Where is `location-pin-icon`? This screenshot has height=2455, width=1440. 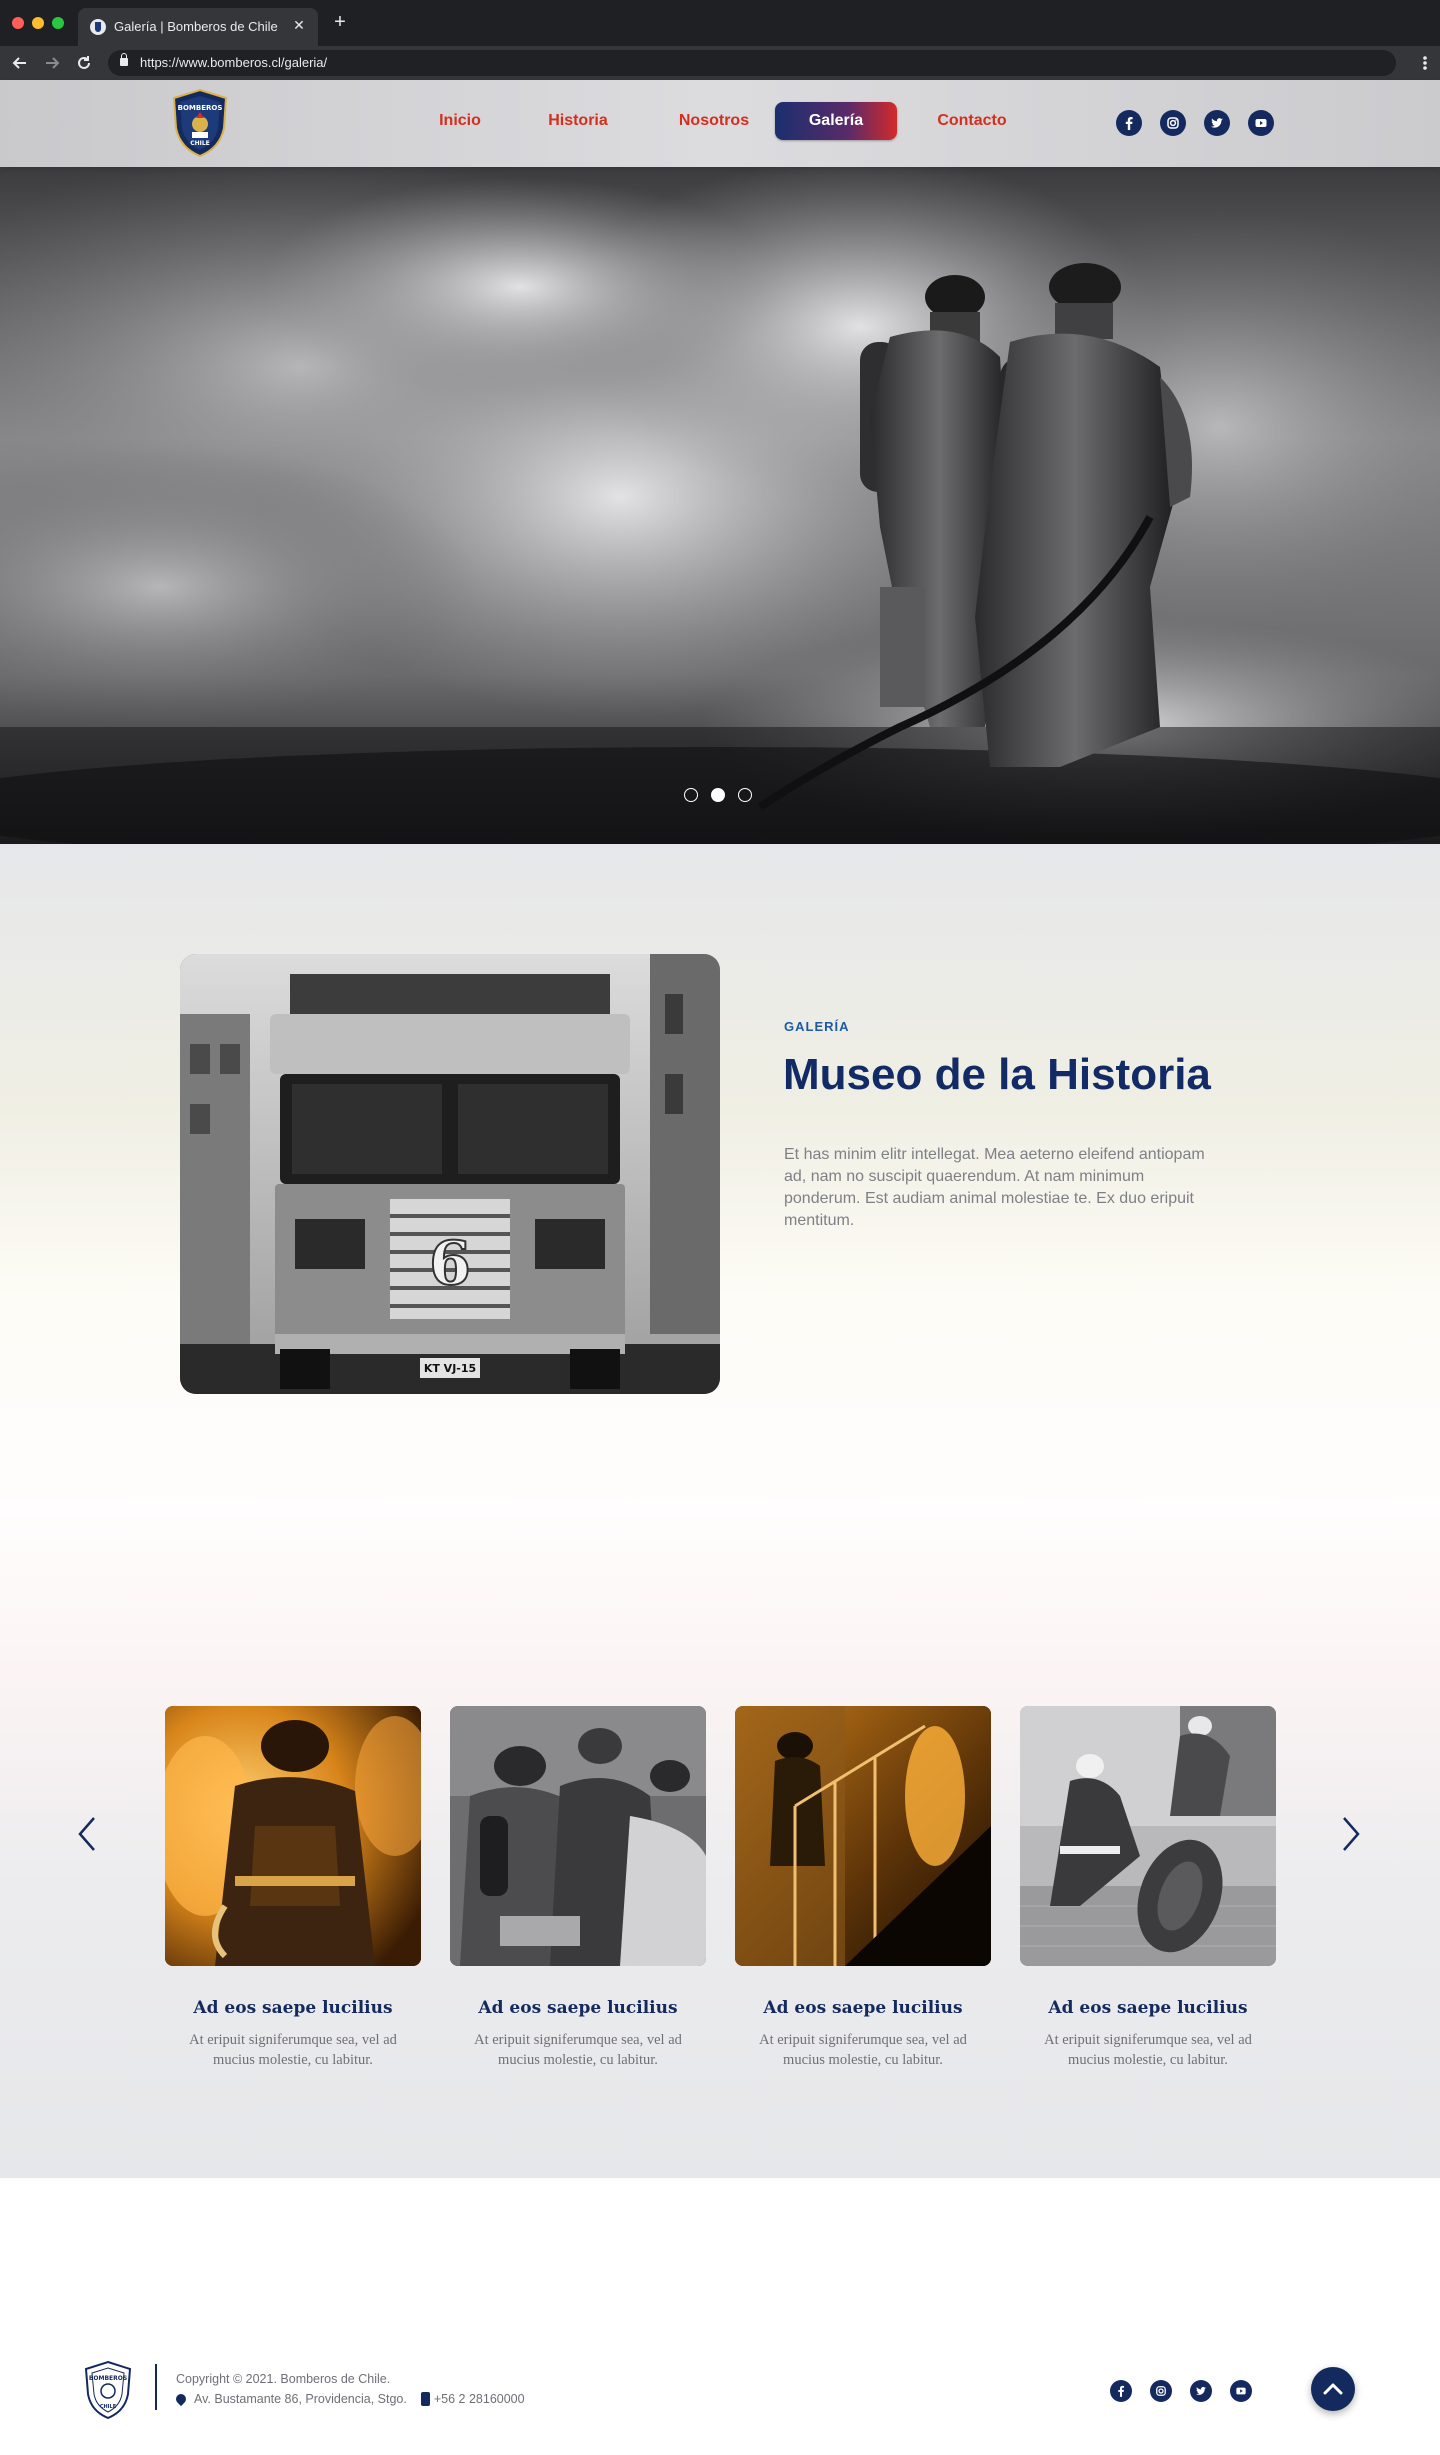
location-pin-icon is located at coordinates (181, 2399).